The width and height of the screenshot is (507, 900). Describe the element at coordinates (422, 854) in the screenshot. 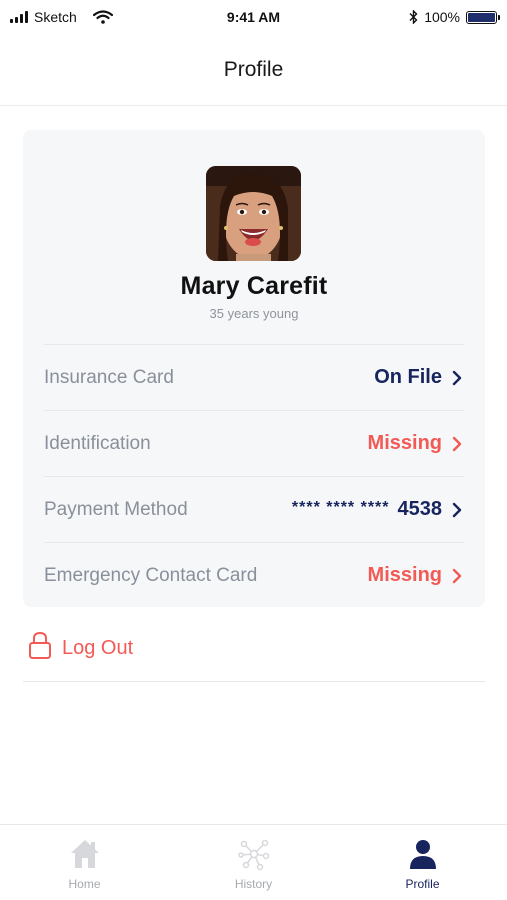

I see `person-icon` at that location.